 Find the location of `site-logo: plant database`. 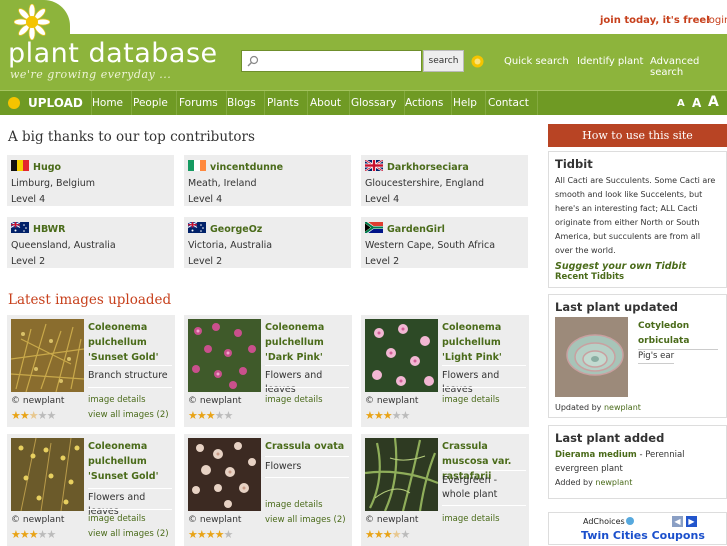

site-logo: plant database is located at coordinates (113, 53).